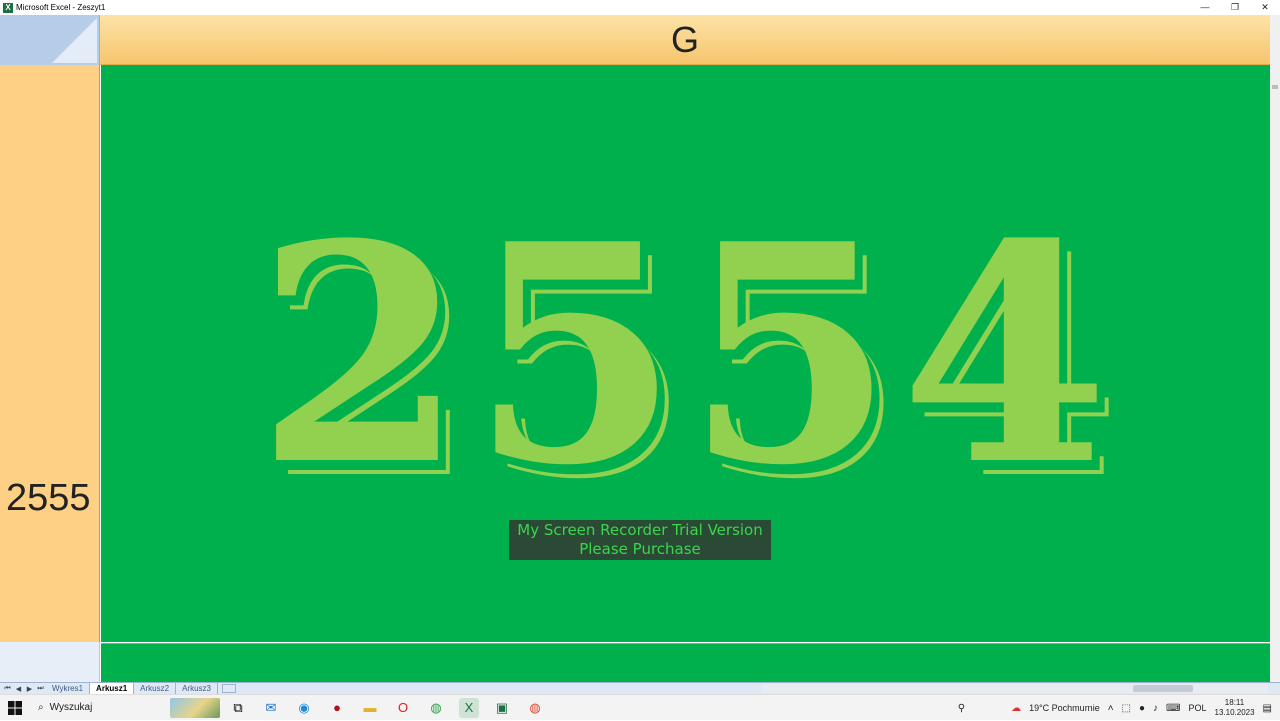 Image resolution: width=1280 pixels, height=721 pixels. I want to click on sheet-nav-arrows: ⏮ ◀ ▶ ⏭, so click(24, 689).